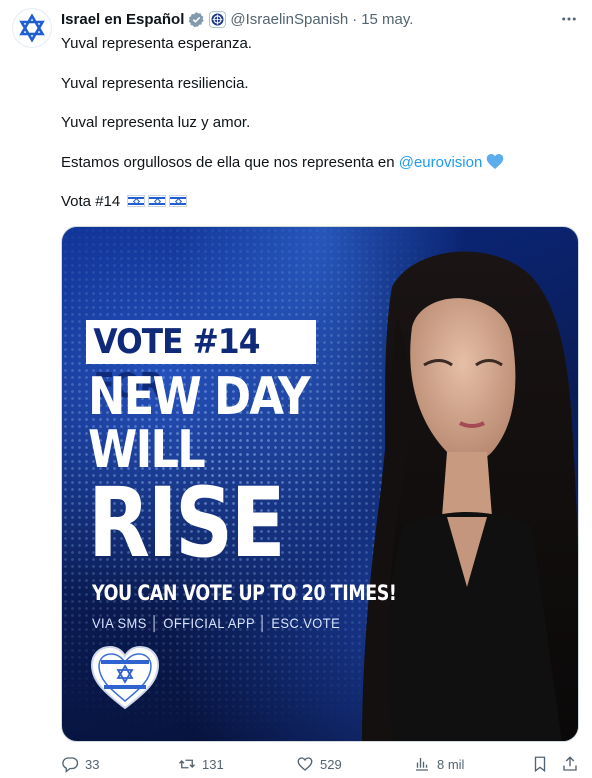 The height and width of the screenshot is (778, 592). I want to click on star-of-david-icon, so click(32, 28).